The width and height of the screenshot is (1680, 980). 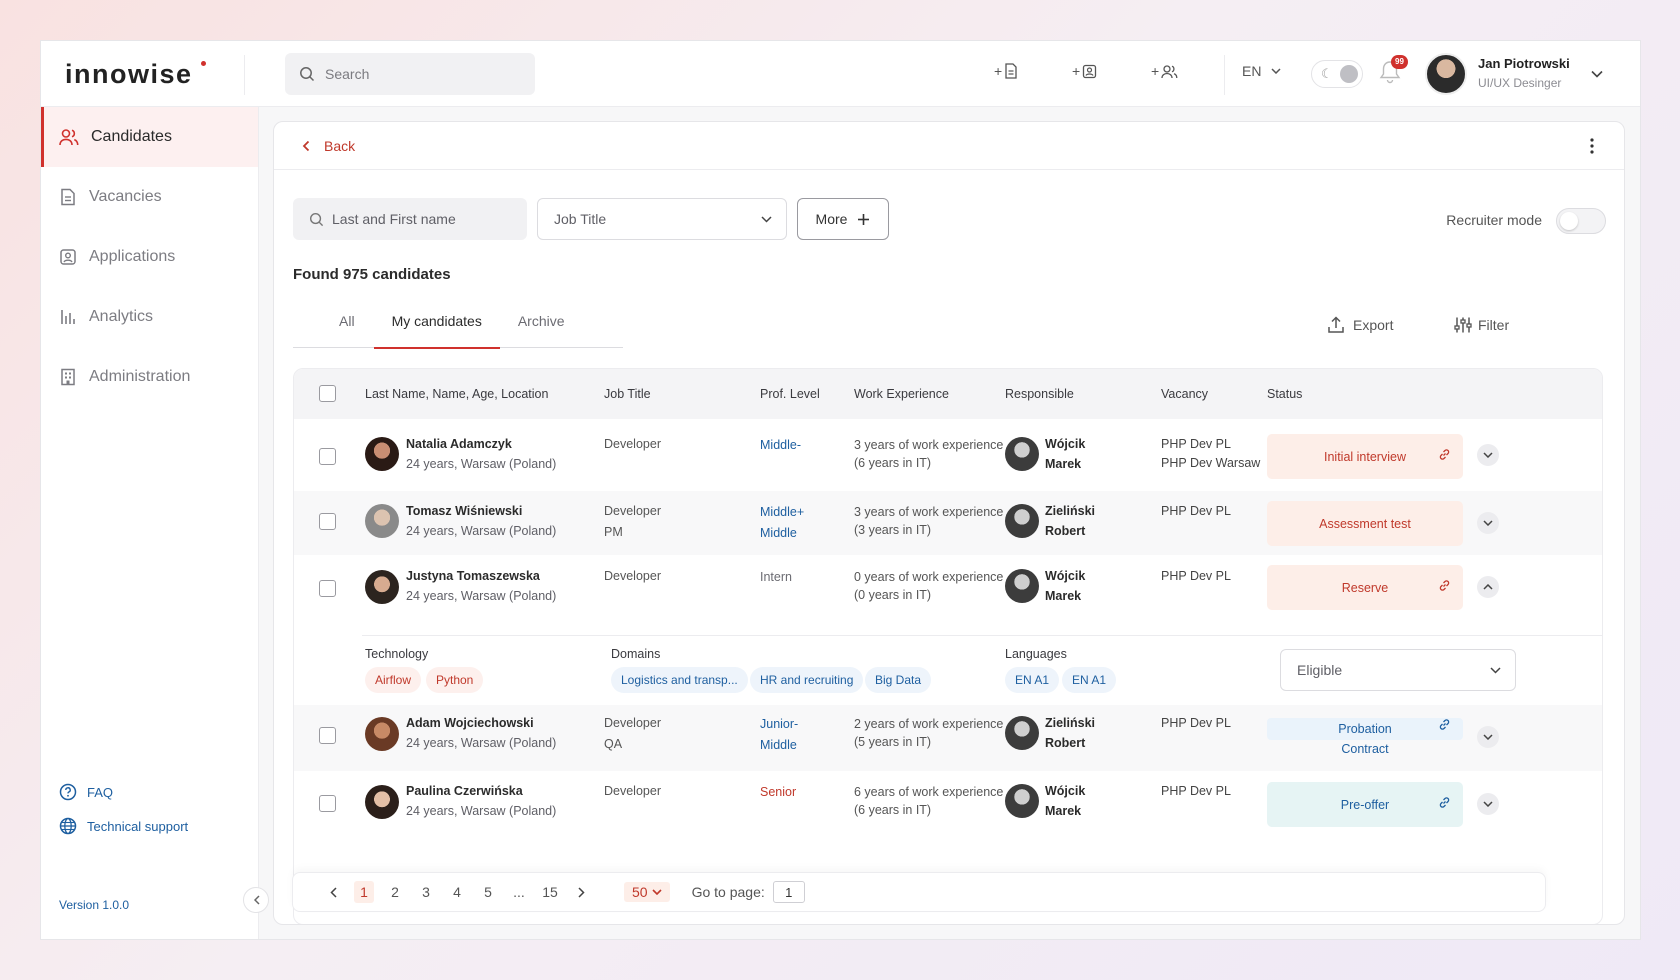 I want to click on filter-button: Filter, so click(x=1481, y=325).